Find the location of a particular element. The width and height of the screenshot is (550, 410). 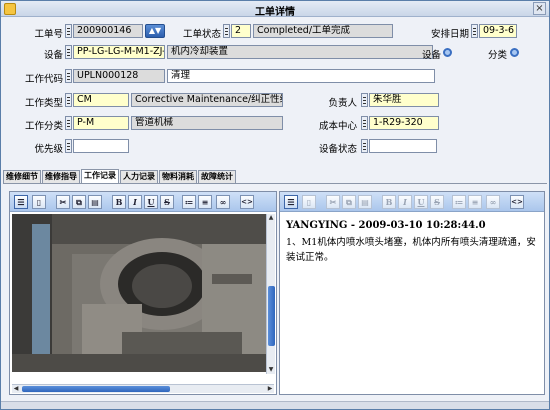

status-label: 工单状态 is located at coordinates (201, 34).